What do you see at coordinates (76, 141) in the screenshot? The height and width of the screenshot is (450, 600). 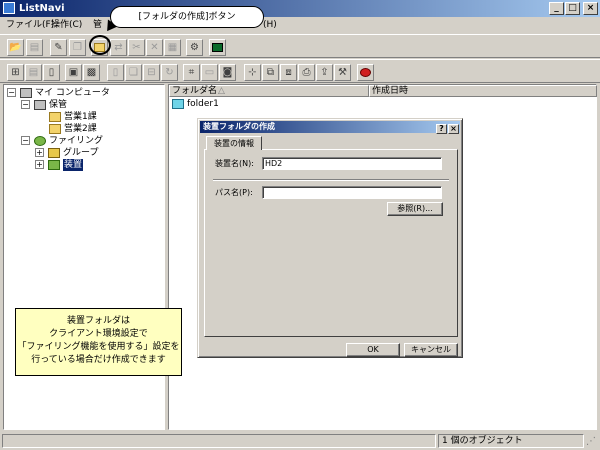 I see `tree-label: ファイリング` at bounding box center [76, 141].